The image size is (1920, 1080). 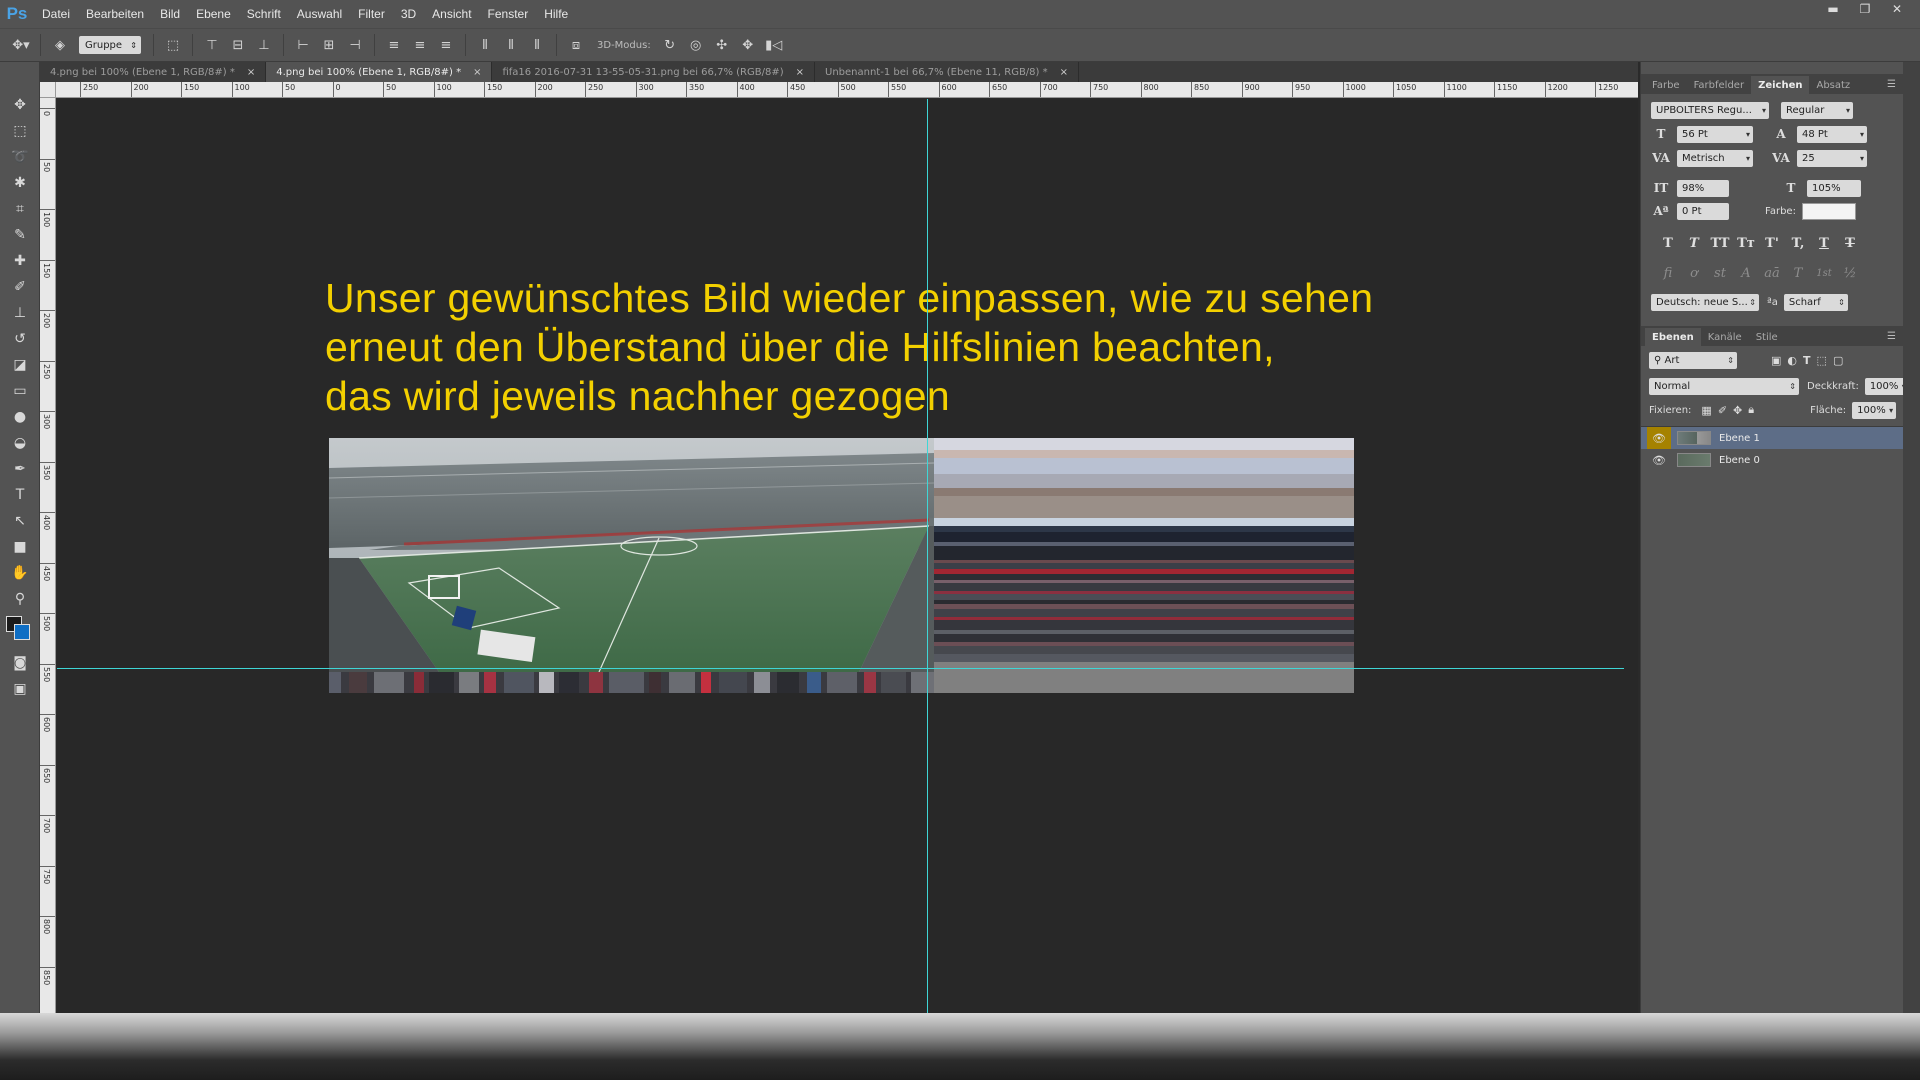 What do you see at coordinates (1780, 438) in the screenshot?
I see `layer-row-ebene-1: 👁︎ Ebene 1` at bounding box center [1780, 438].